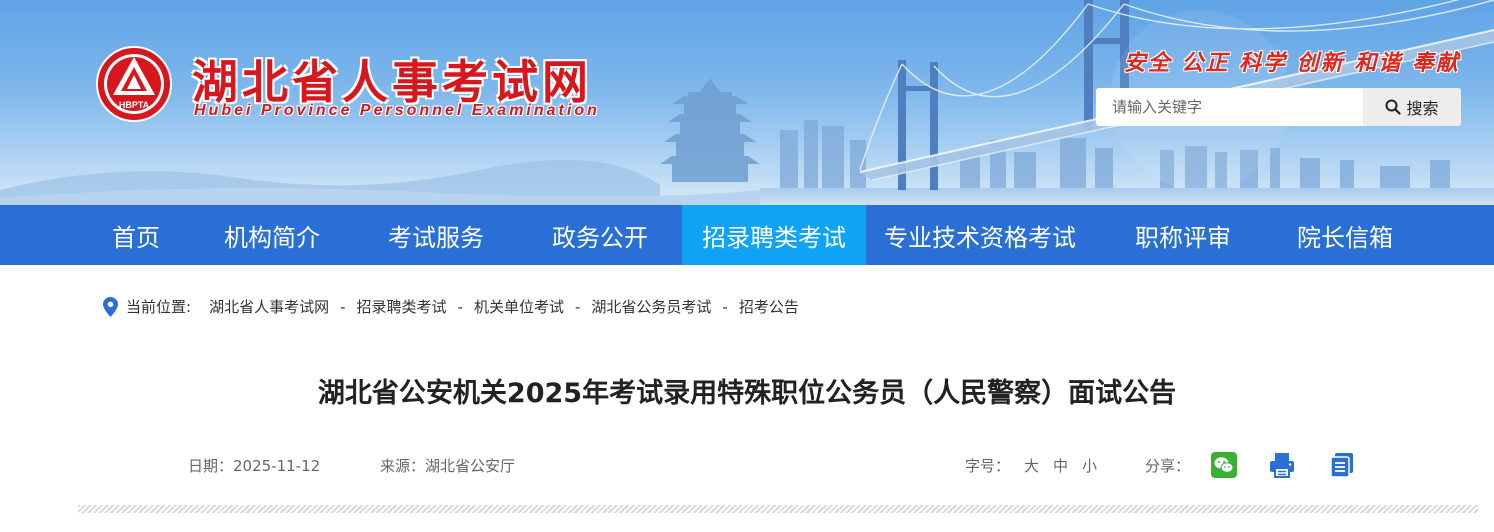 Image resolution: width=1494 pixels, height=532 pixels. I want to click on font-size-switcher: 字号： 大 中 小, so click(1031, 465).